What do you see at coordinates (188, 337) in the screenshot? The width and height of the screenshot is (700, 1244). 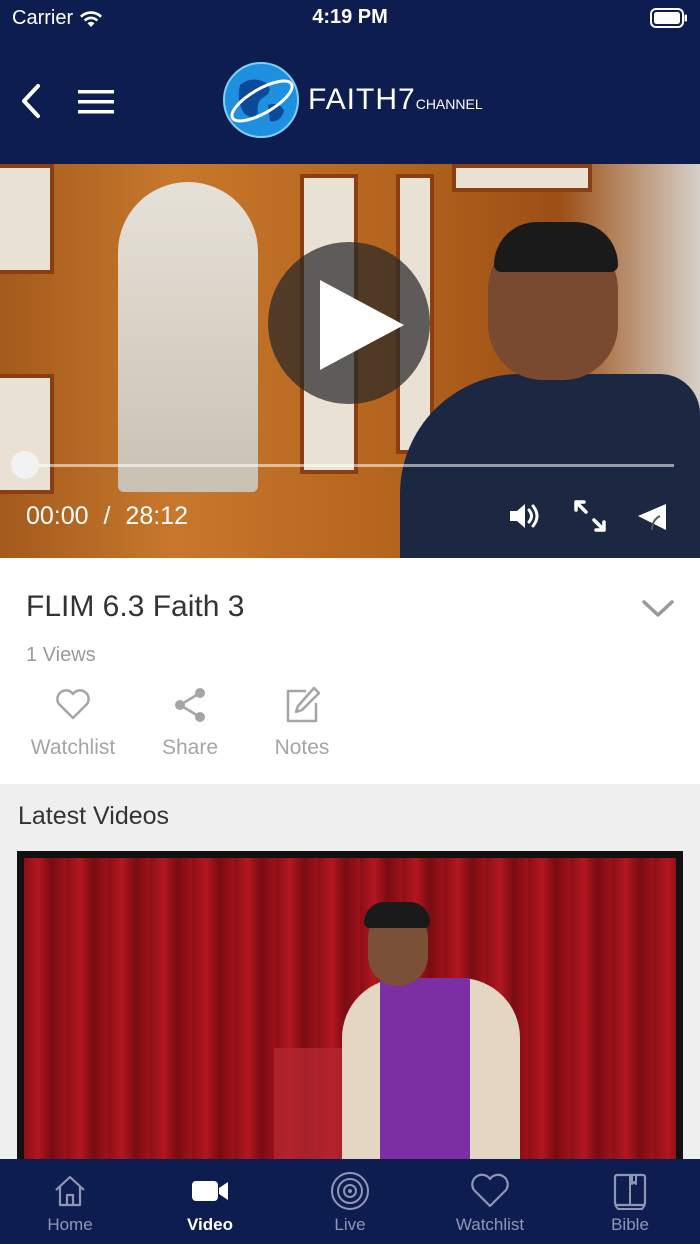 I see `scene-niche` at bounding box center [188, 337].